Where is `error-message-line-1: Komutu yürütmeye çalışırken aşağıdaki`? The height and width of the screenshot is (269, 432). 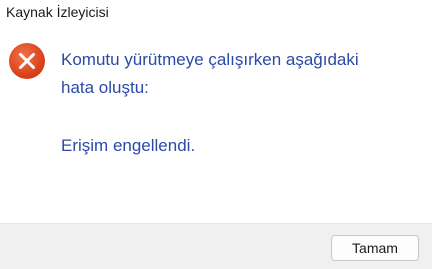 error-message-line-1: Komutu yürütmeye çalışırken aşağıdaki is located at coordinates (210, 59).